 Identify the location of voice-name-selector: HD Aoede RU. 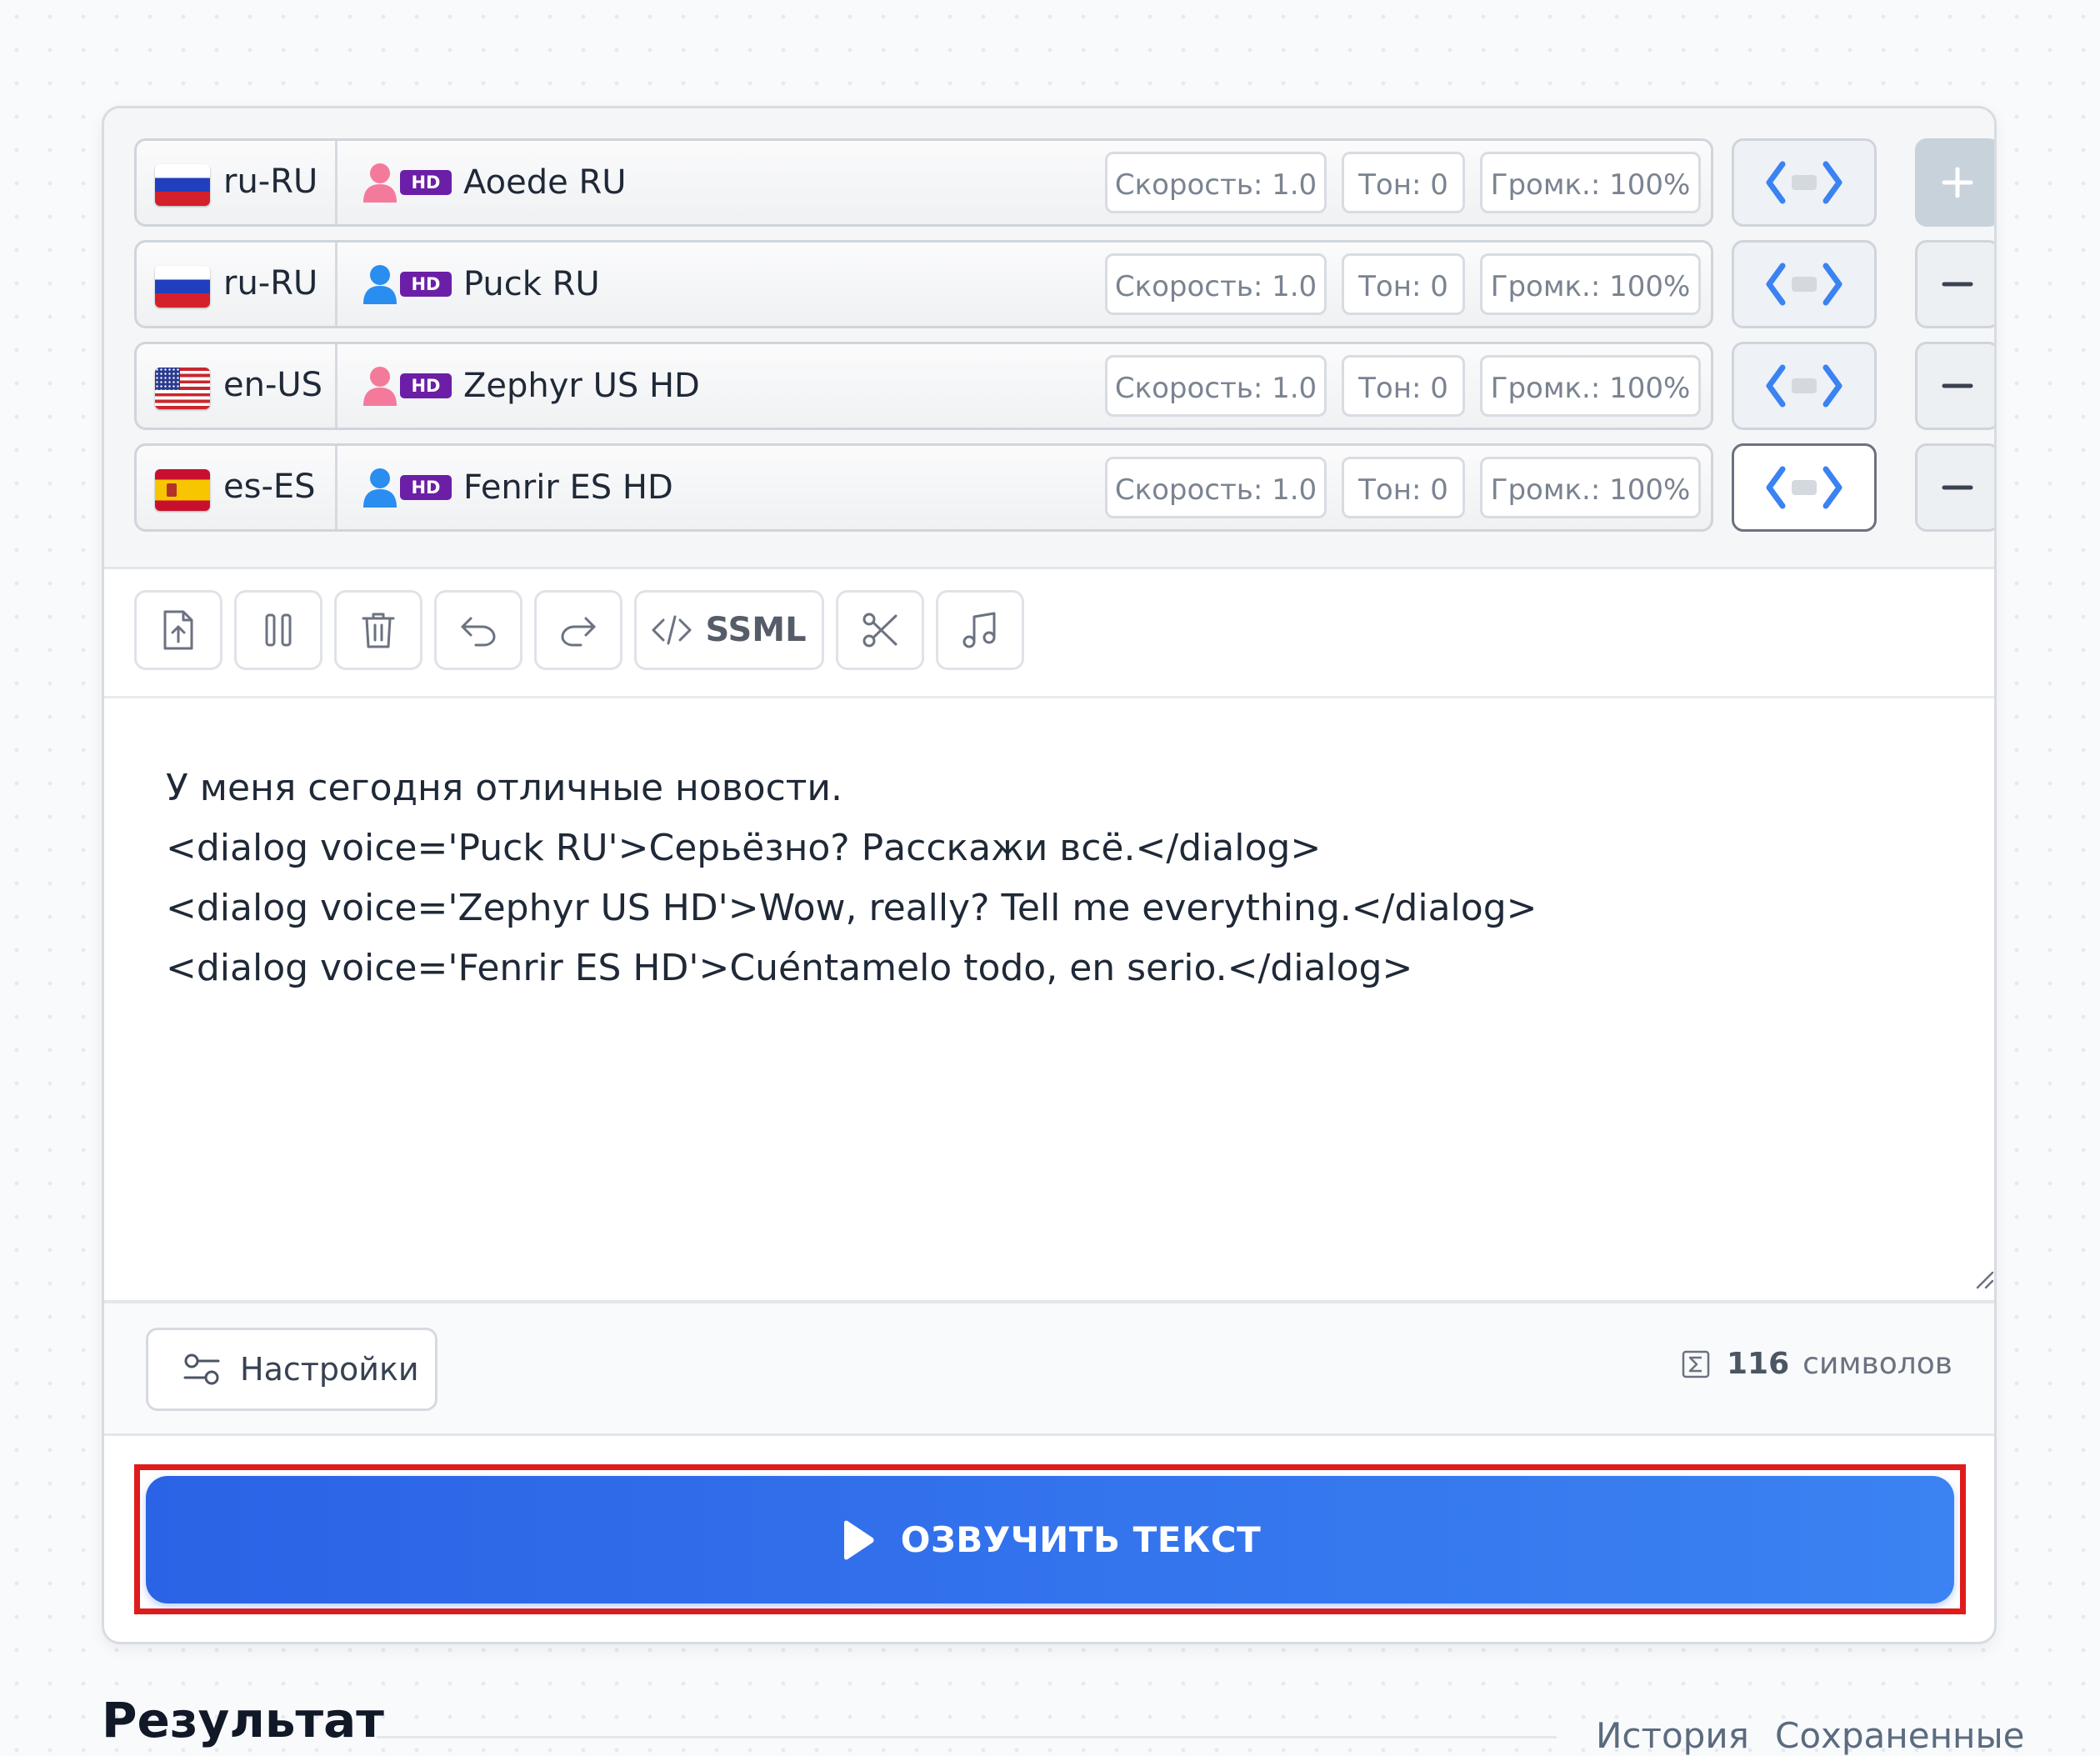
(494, 182).